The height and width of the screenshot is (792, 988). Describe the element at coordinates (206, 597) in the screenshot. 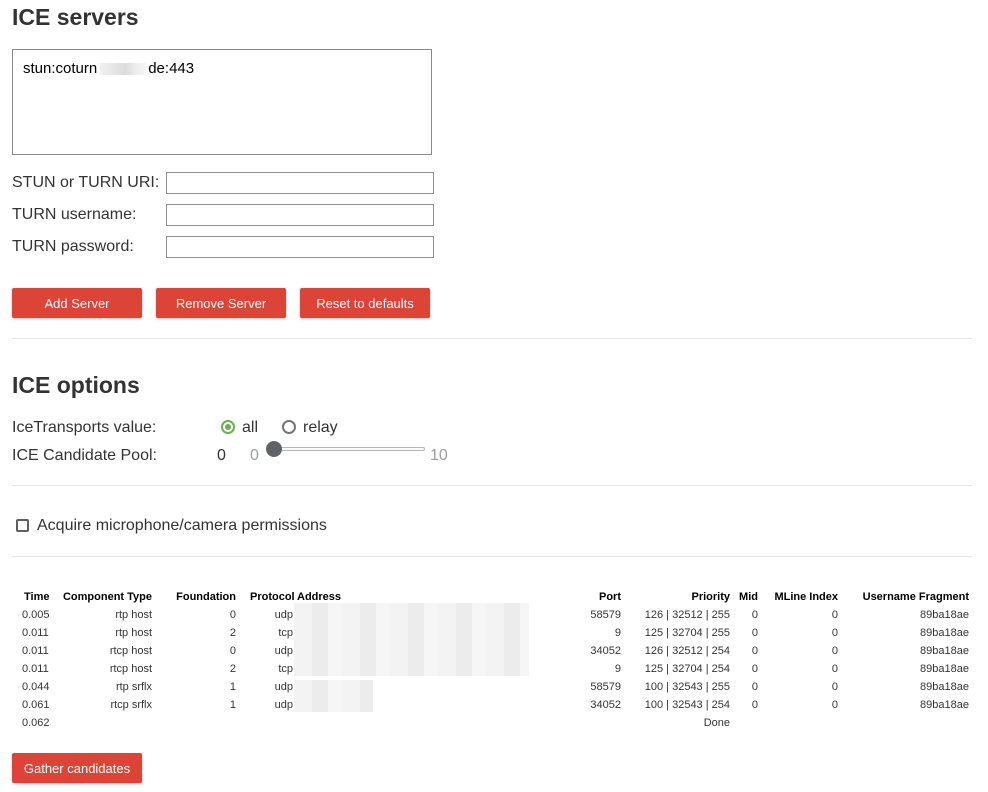

I see `table-header-foundation: Foundation` at that location.